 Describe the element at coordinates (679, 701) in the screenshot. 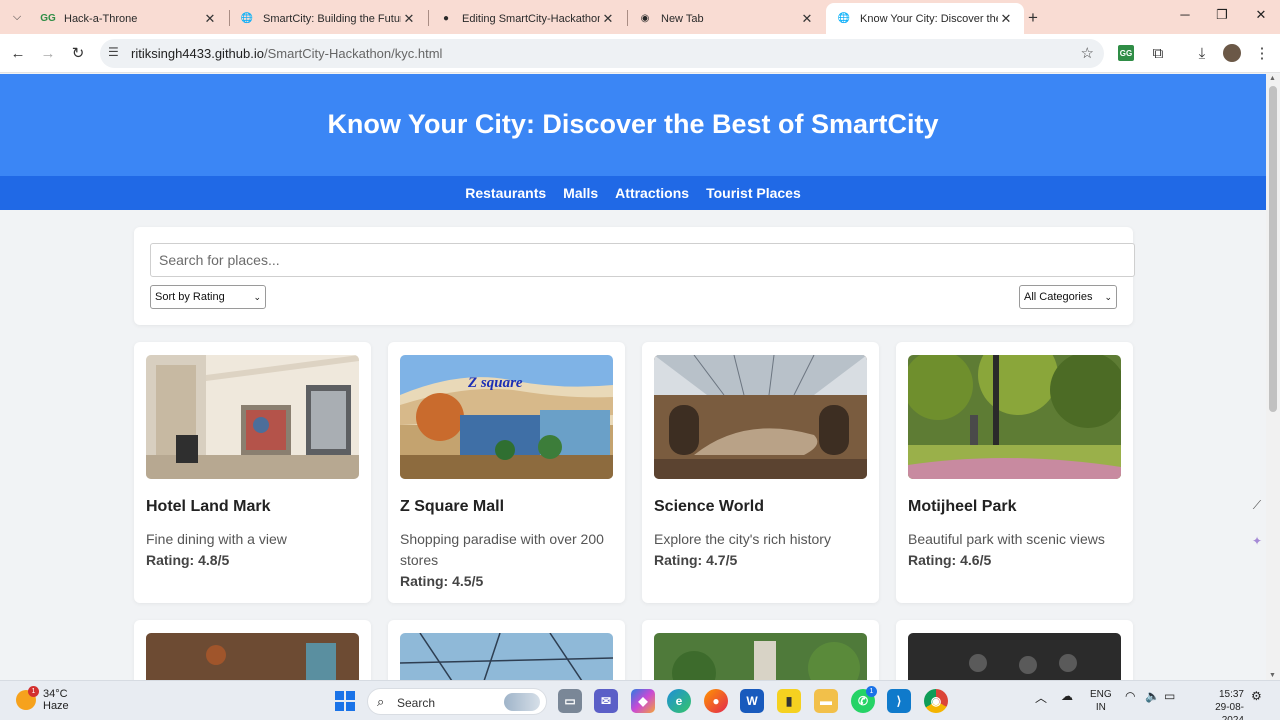

I see `edge-browser-icon: e` at that location.